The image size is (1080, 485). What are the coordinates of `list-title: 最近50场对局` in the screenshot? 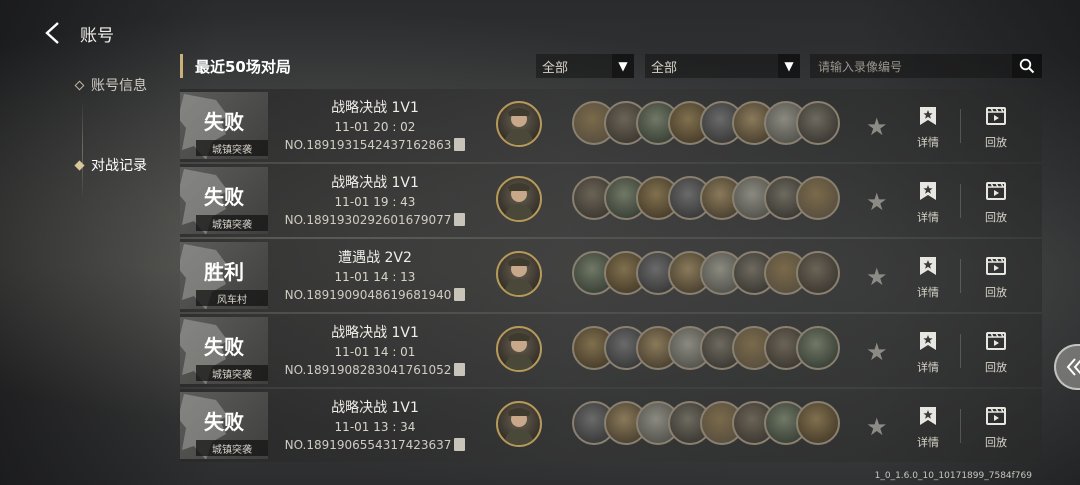 It's located at (243, 66).